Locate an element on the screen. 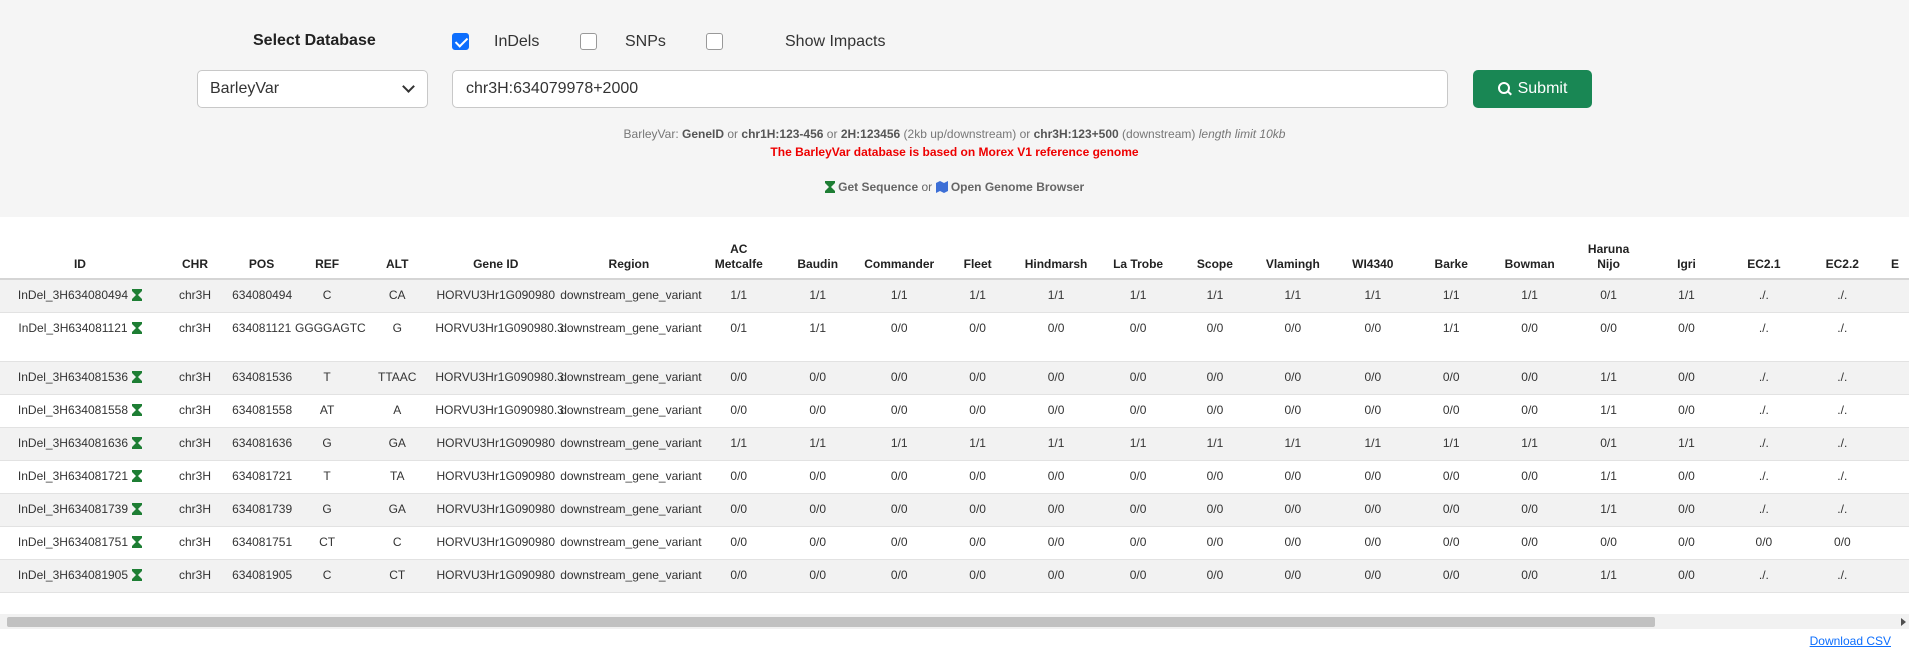  download-csv-link: Download CSV is located at coordinates (1850, 641).